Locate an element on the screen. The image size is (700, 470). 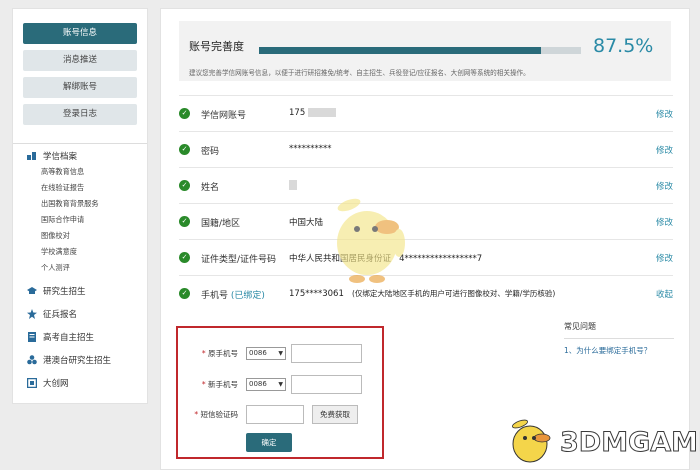
faq-panel: 常见问题 1、为什么要绑定手机号？ is located at coordinates (619, 338).